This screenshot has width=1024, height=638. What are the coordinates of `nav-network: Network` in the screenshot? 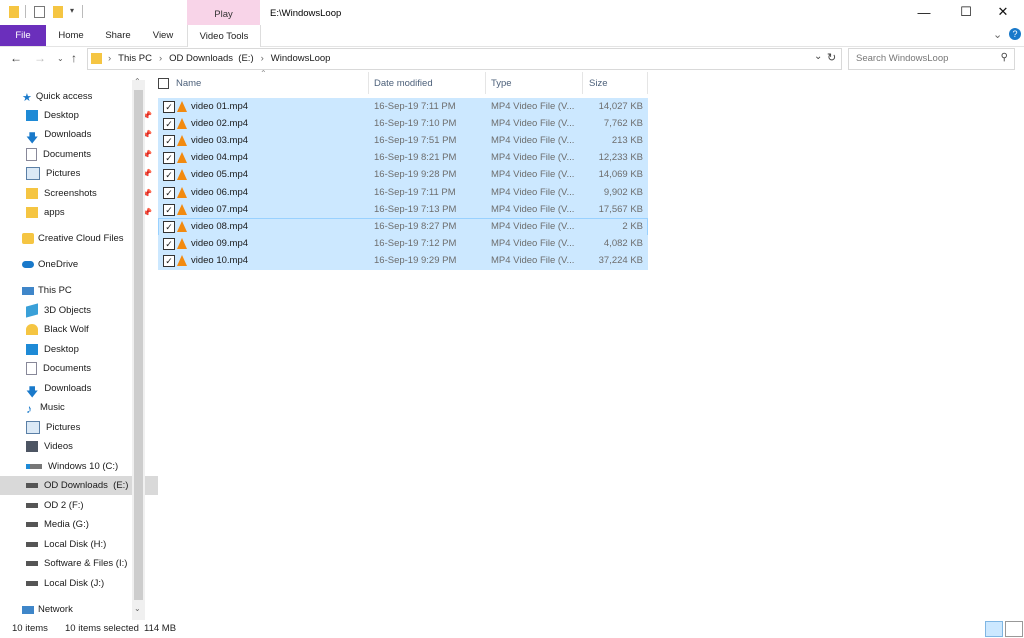 It's located at (77, 609).